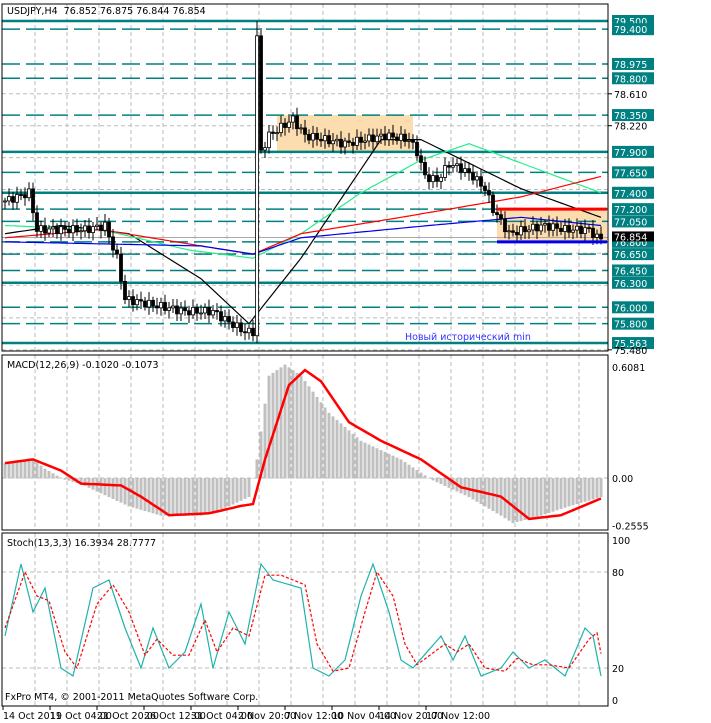 Image resolution: width=711 pixels, height=723 pixels. What do you see at coordinates (630, 308) in the screenshot?
I see `level-price-label: 76.000` at bounding box center [630, 308].